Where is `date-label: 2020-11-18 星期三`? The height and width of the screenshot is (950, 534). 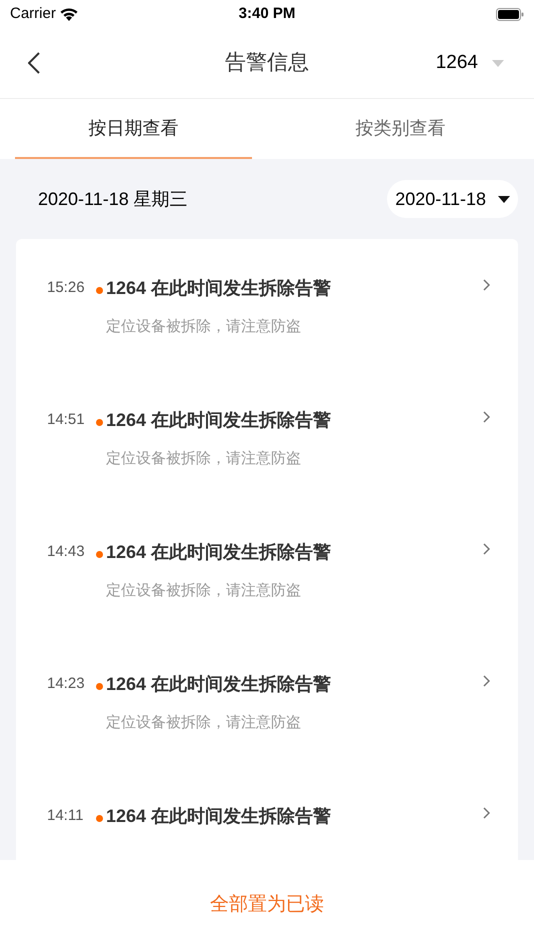 date-label: 2020-11-18 星期三 is located at coordinates (113, 199).